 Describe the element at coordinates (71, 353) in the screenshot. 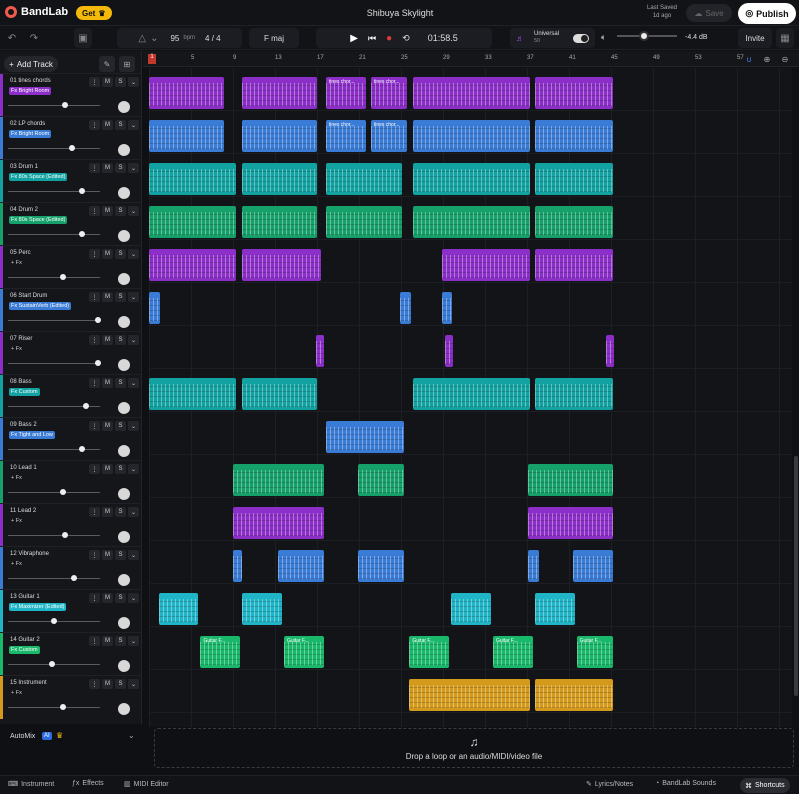

I see `track-header: 07 Riser + Fx ⋮ M S ⌄` at that location.